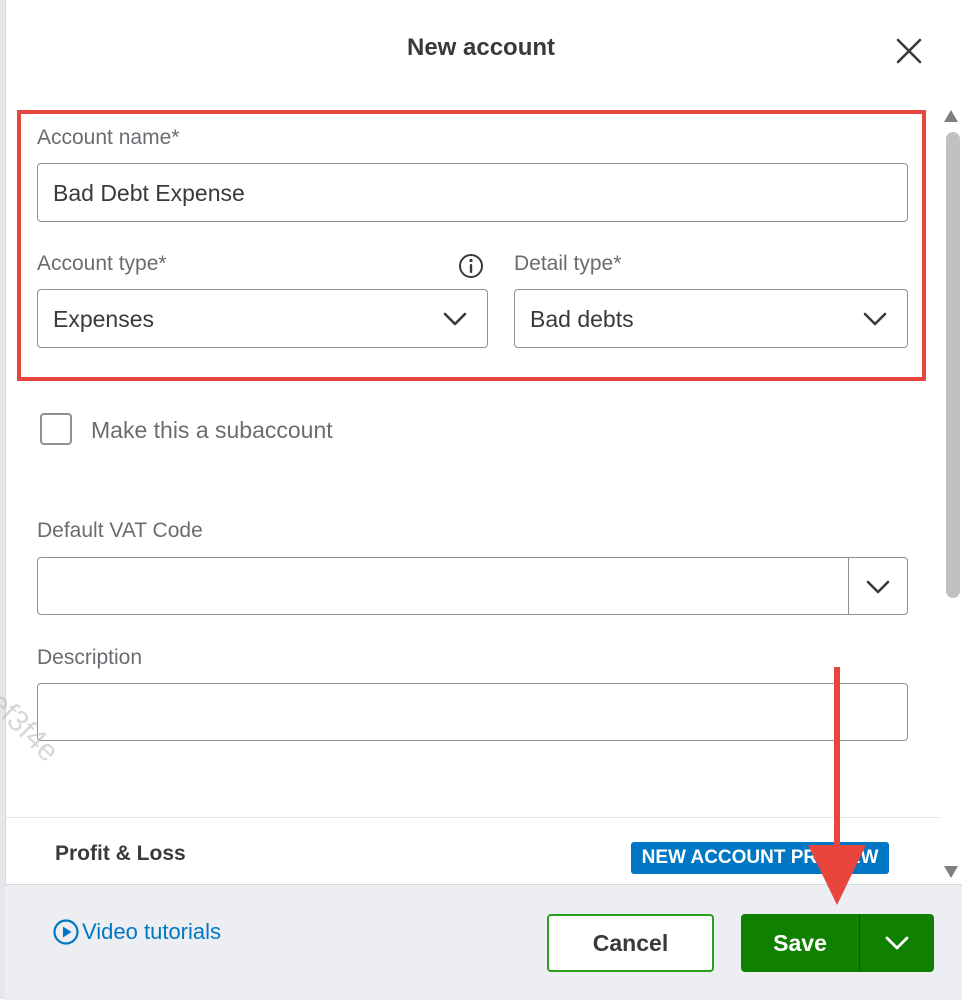 The height and width of the screenshot is (1000, 962). I want to click on red-arrow-annotation, so click(837, 786).